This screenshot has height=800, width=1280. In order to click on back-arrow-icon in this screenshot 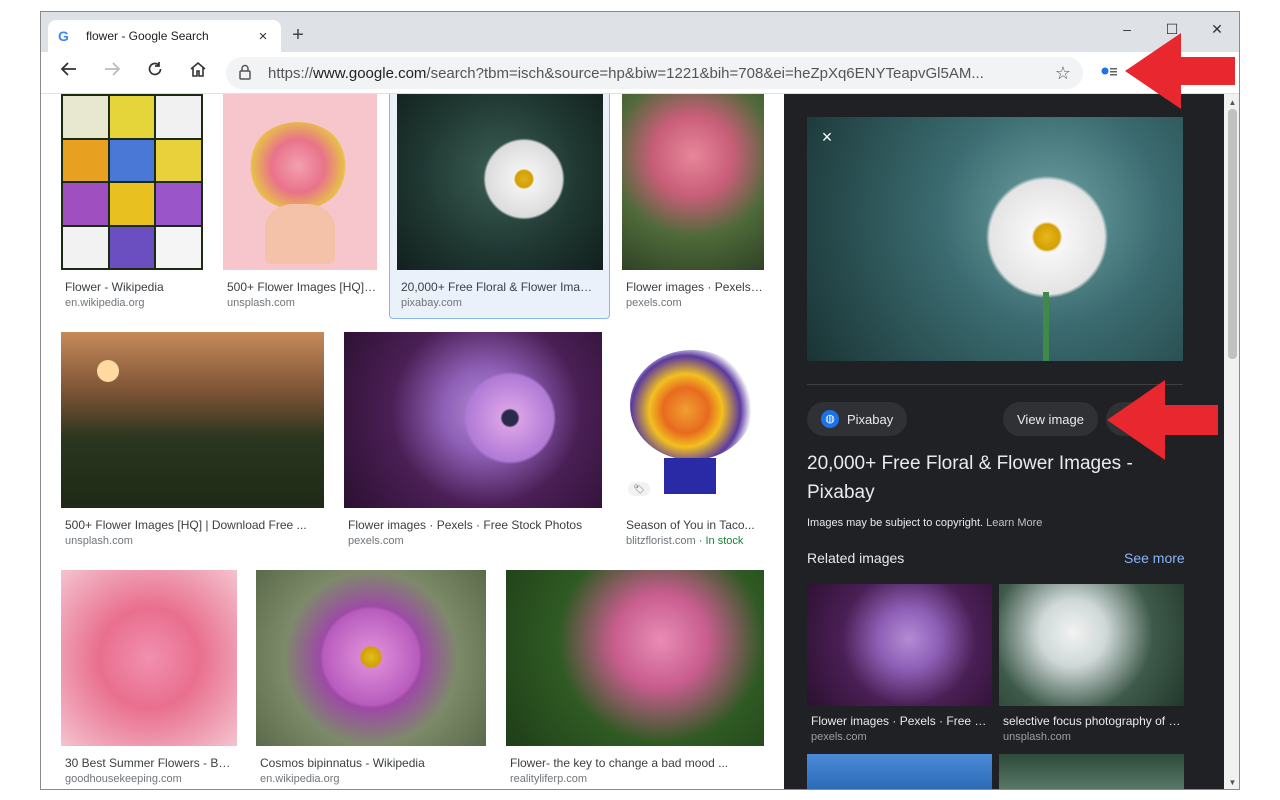, I will do `click(69, 73)`.